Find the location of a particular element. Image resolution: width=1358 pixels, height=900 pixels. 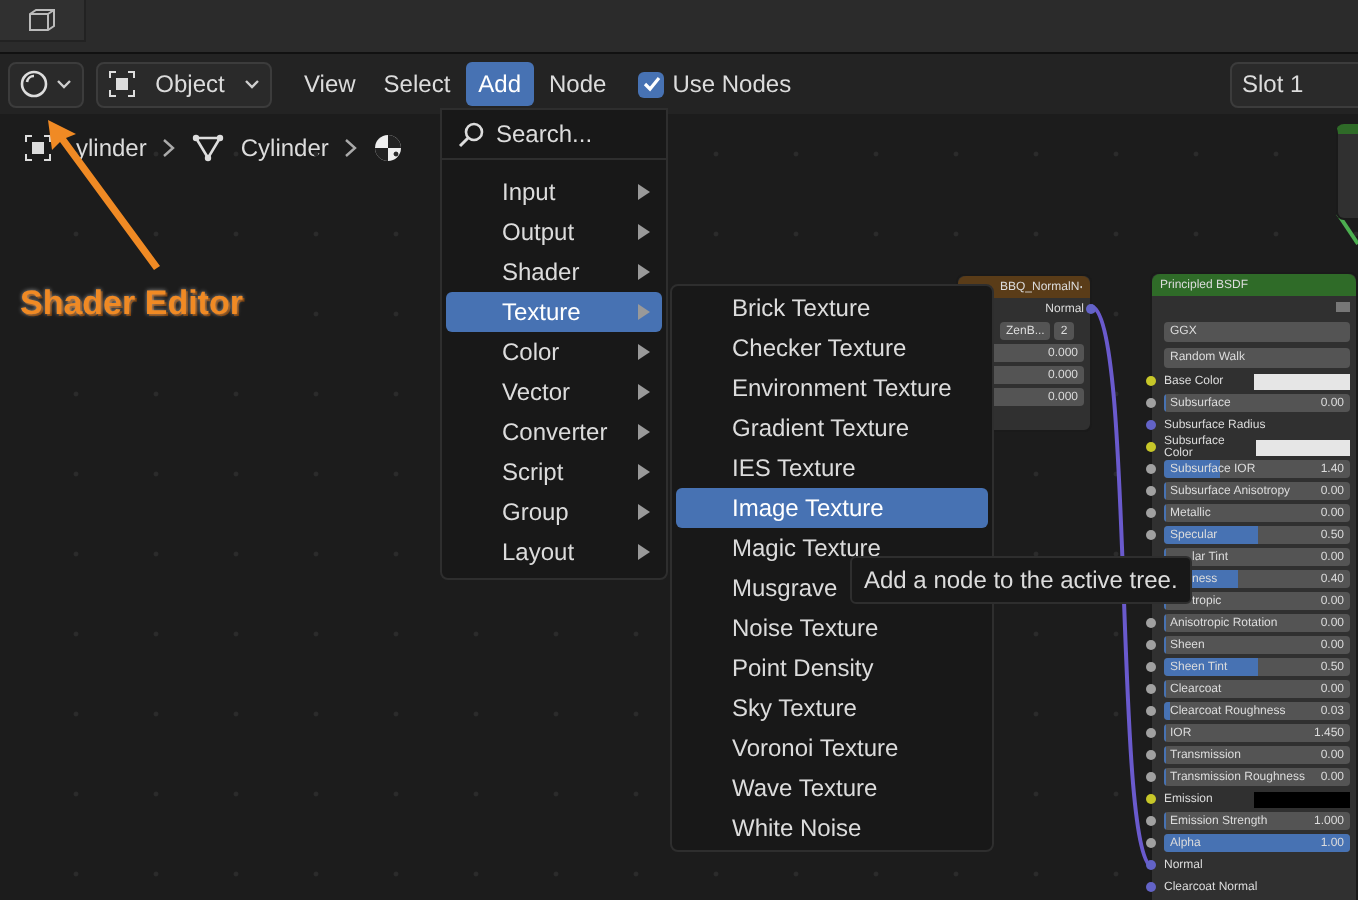

menu-item: White Noise is located at coordinates (832, 828).